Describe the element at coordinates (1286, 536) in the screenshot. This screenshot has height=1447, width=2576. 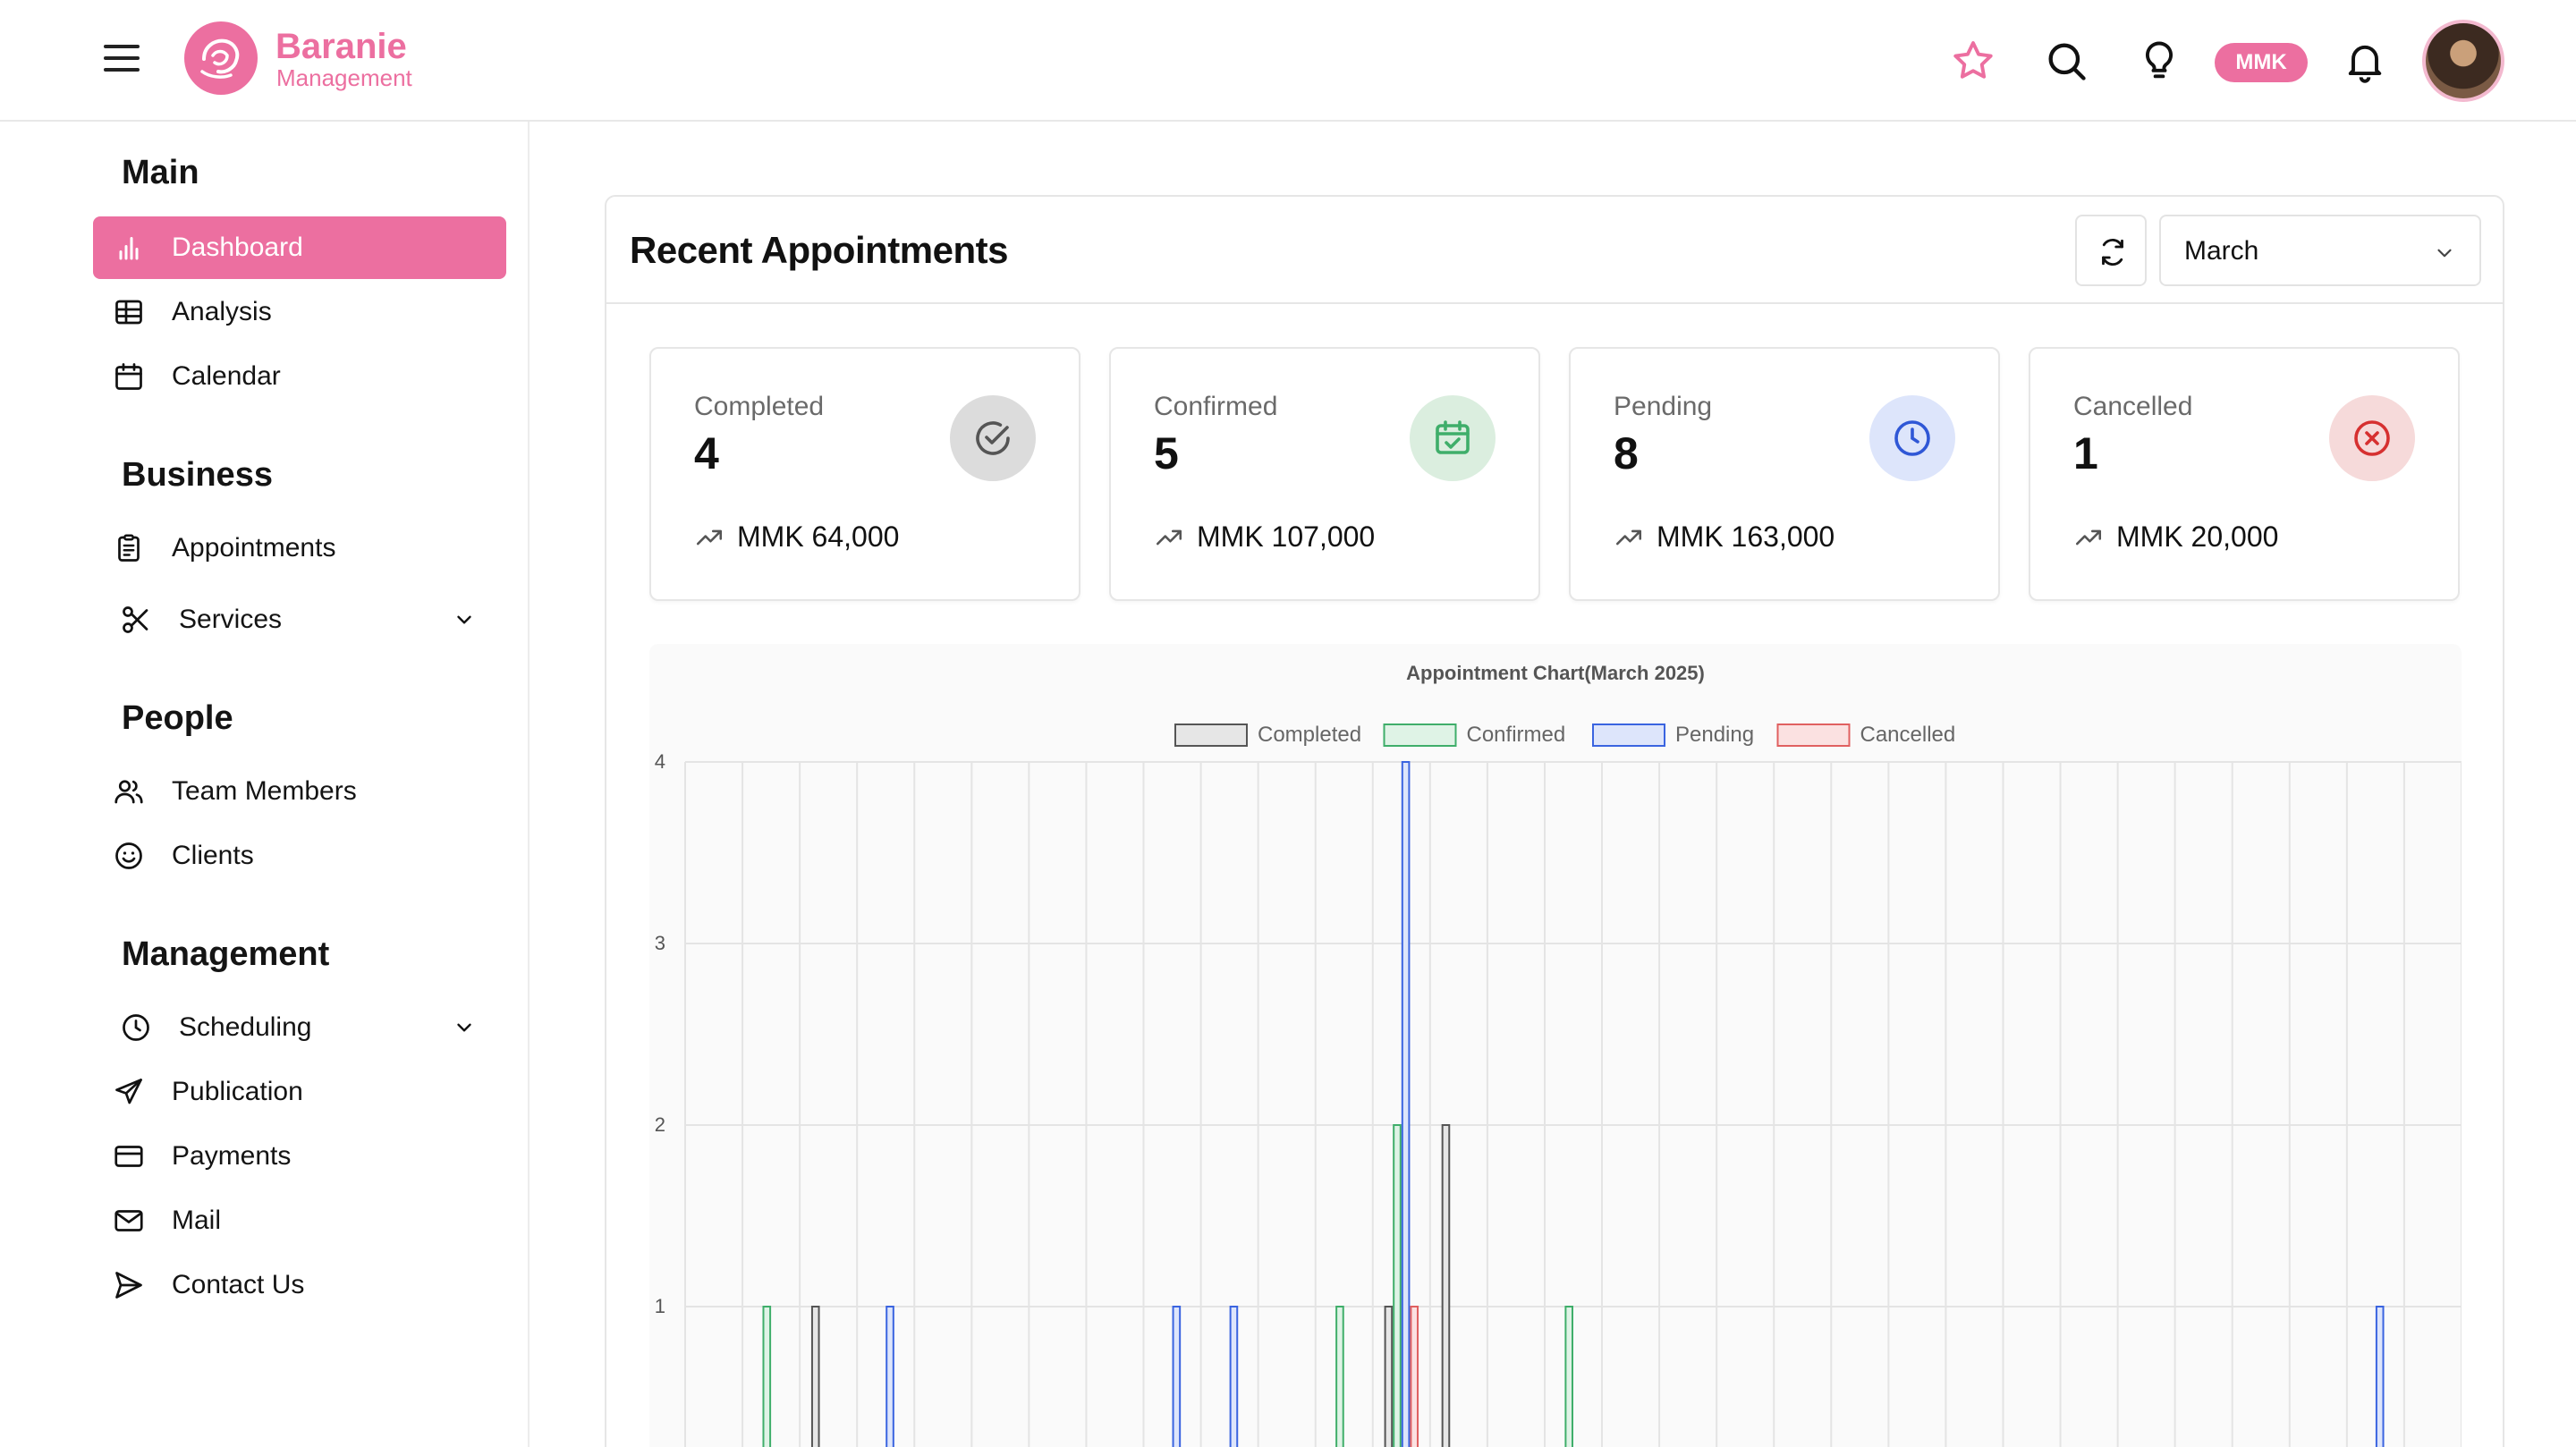
I see `stat-amount: MMK 107,000` at that location.